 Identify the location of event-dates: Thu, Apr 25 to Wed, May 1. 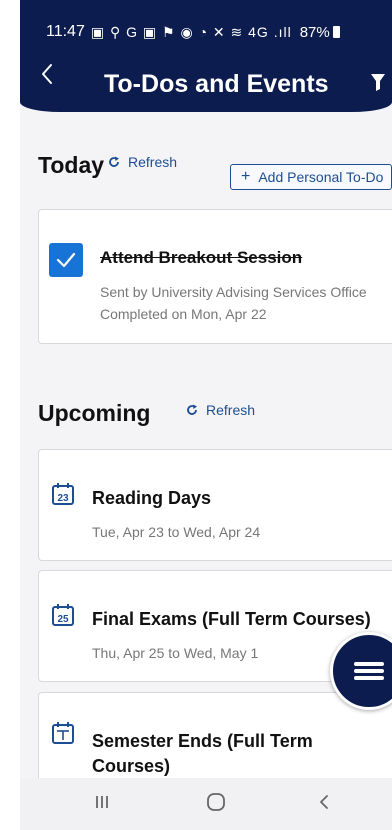
(175, 653).